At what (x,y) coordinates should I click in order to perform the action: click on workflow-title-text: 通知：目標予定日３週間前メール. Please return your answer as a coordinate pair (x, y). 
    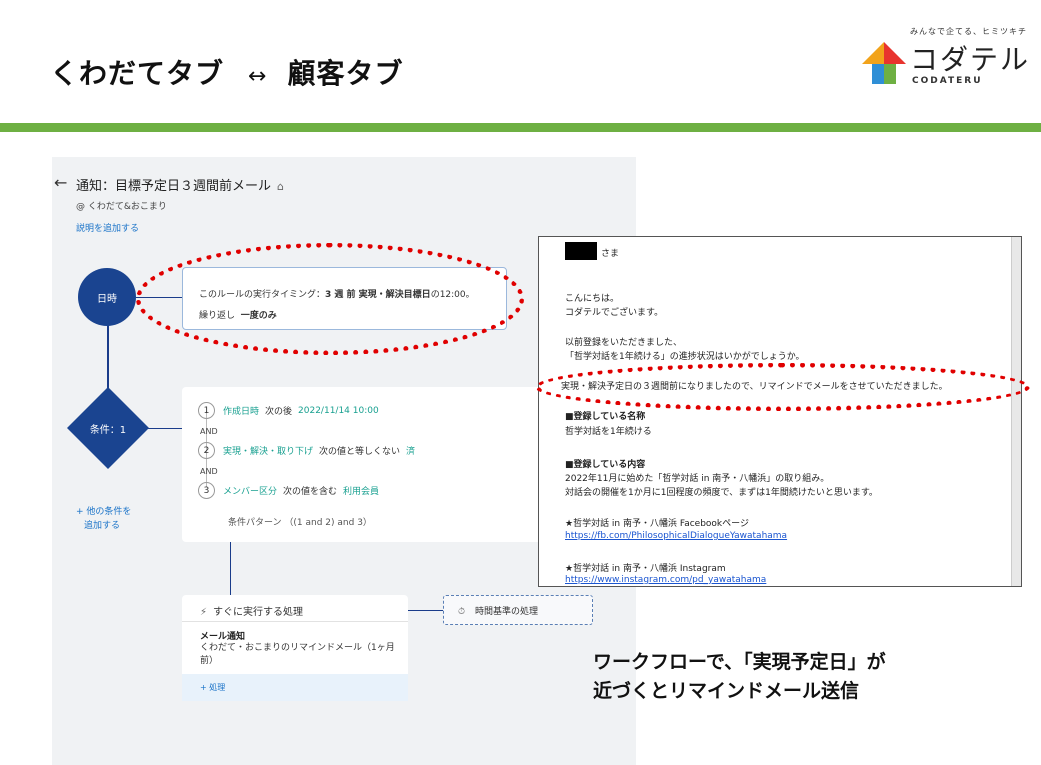
    Looking at the image, I should click on (174, 186).